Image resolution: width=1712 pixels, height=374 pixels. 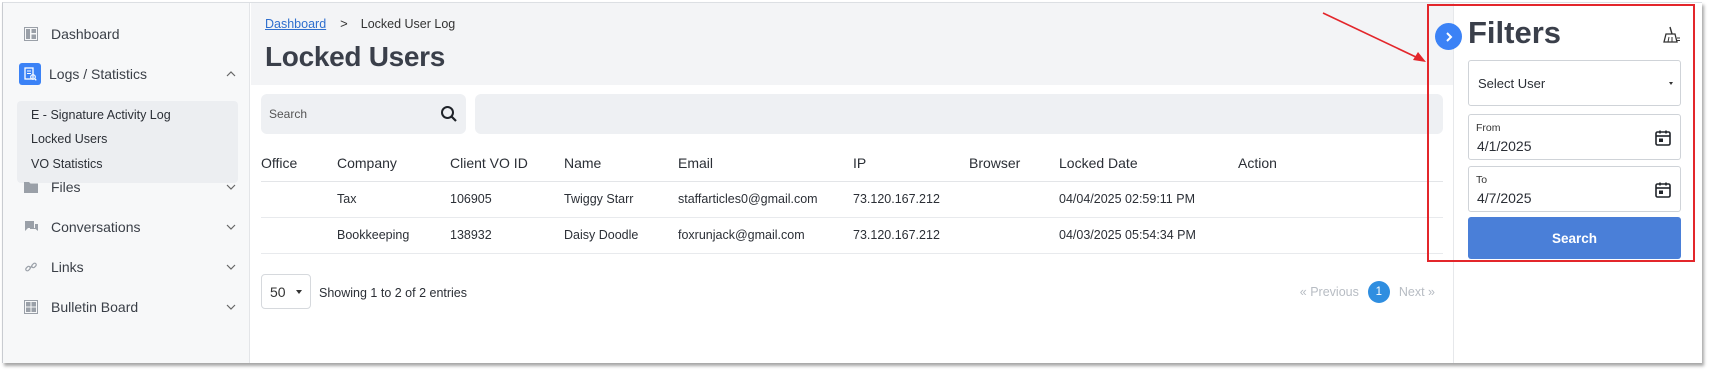 What do you see at coordinates (1574, 189) in the screenshot?
I see `to-date-field: To 4/7/2025` at bounding box center [1574, 189].